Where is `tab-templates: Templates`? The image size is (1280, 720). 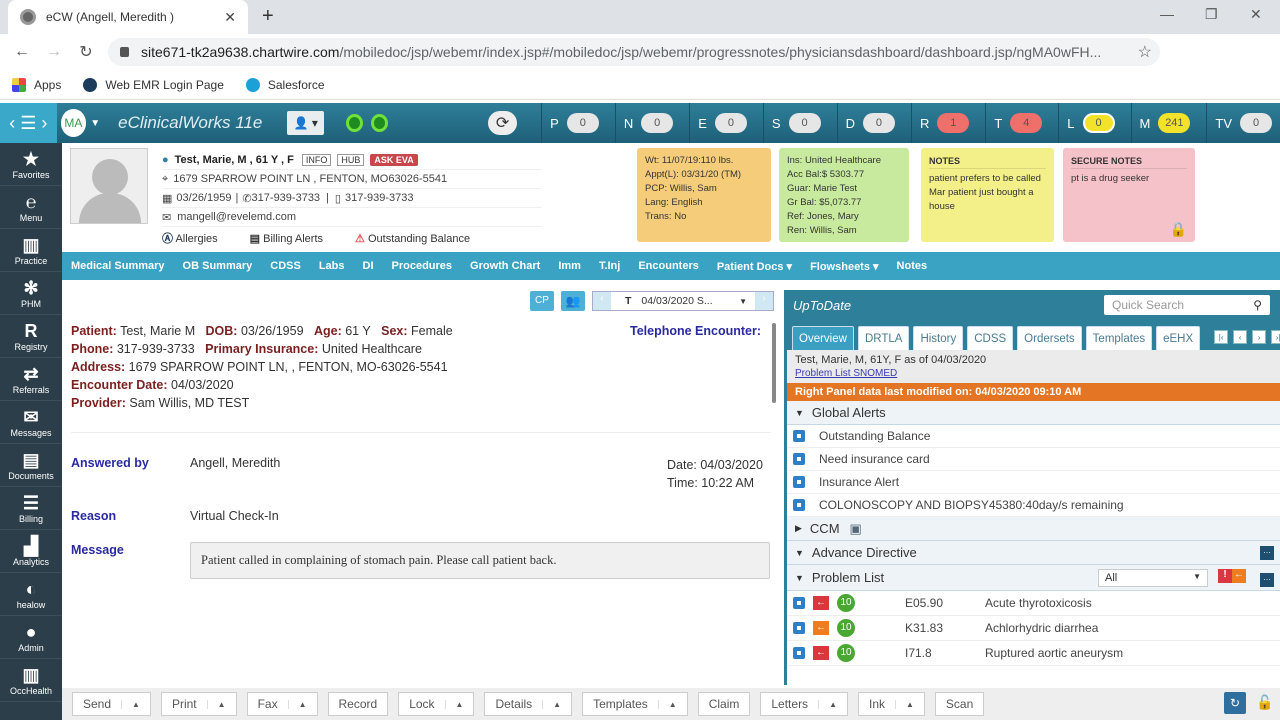 tab-templates: Templates is located at coordinates (1119, 338).